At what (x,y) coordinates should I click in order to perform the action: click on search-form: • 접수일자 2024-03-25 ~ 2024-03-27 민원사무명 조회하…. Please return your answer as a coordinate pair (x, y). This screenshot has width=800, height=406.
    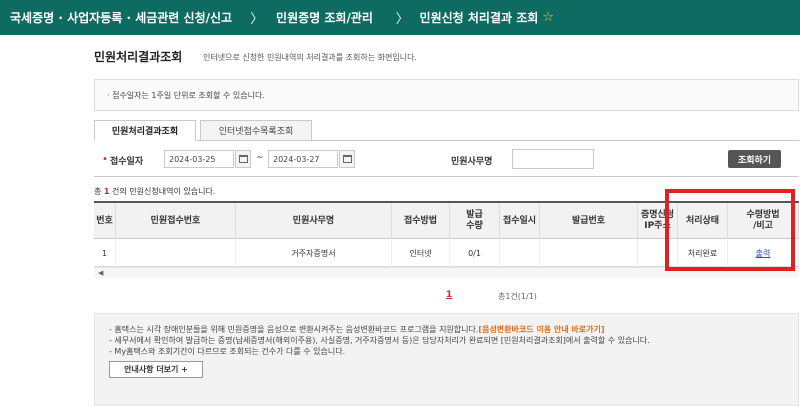
    Looking at the image, I should click on (446, 159).